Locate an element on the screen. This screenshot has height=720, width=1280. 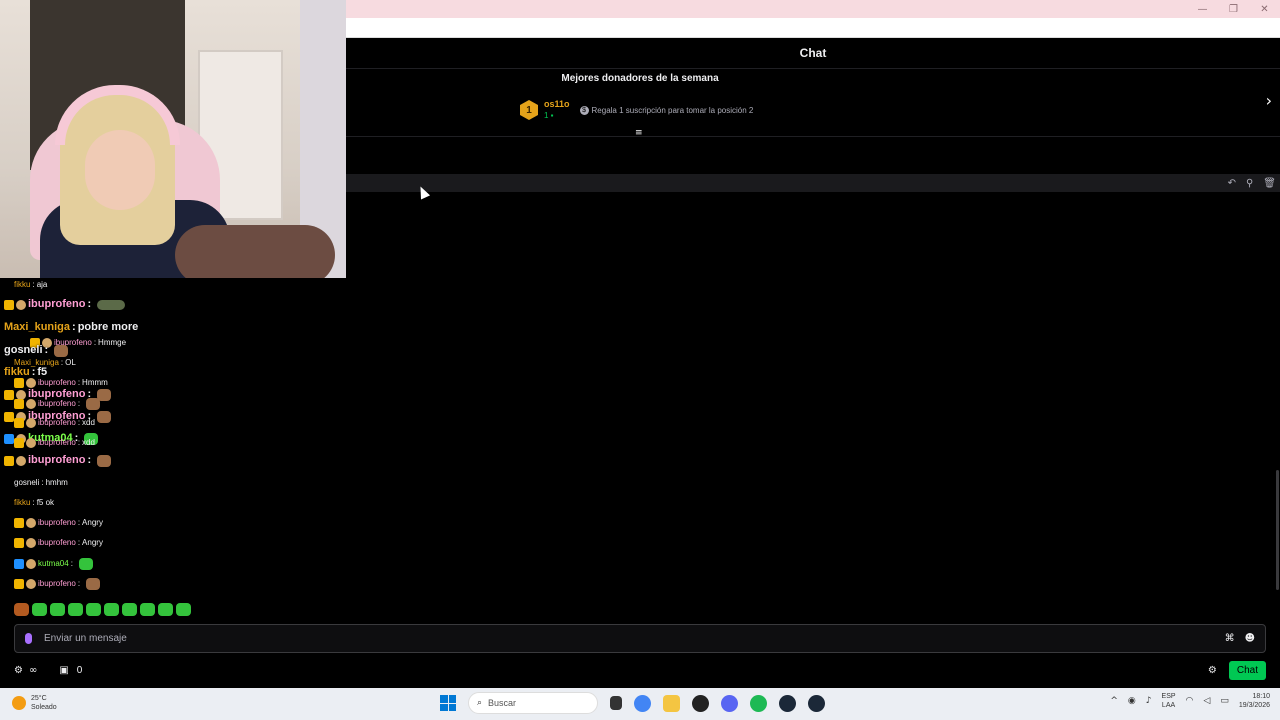
volume-icon: ◁ is located at coordinates (1206, 701).